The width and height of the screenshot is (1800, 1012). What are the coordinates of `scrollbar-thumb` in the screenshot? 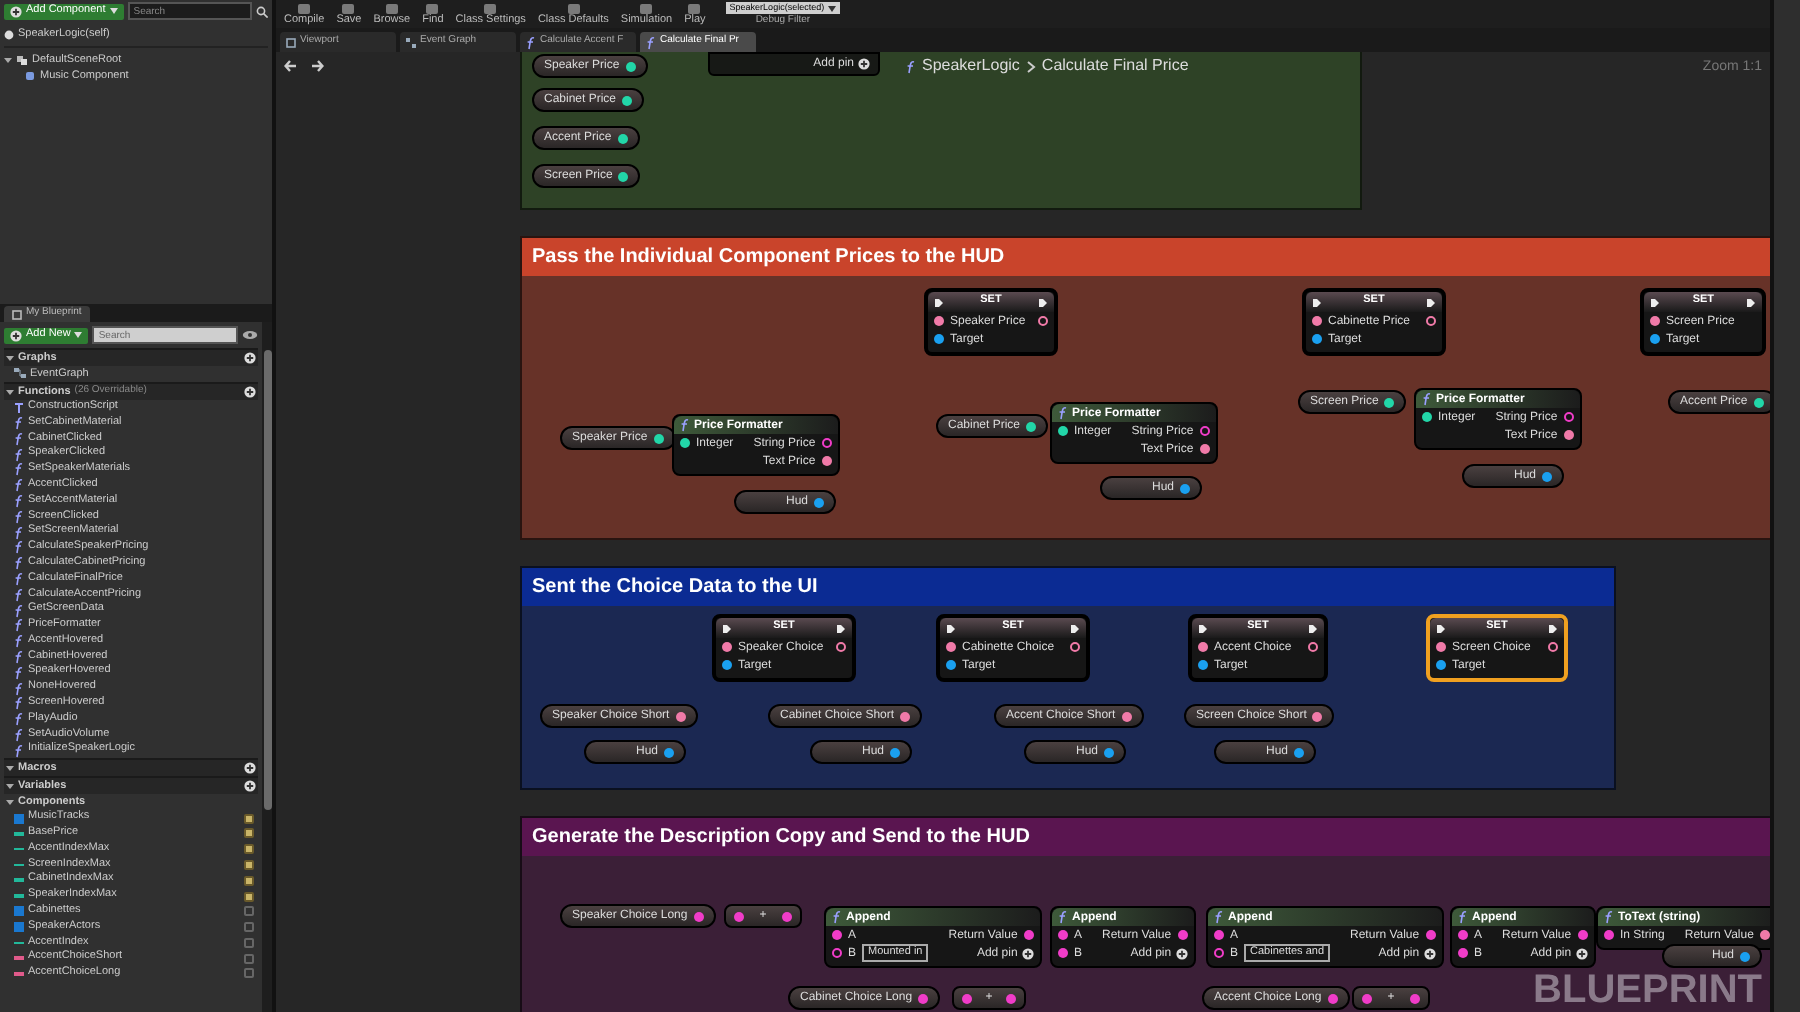 It's located at (267, 580).